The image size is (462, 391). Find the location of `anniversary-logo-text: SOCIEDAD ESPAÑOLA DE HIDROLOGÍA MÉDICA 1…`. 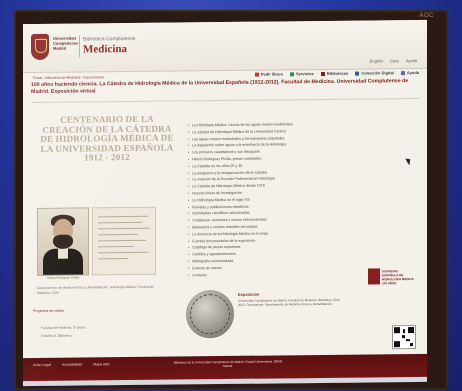

anniversary-logo-text: SOCIEDAD ESPAÑOLA DE HIDROLOGÍA MÉDICA 1… is located at coordinates (398, 277).